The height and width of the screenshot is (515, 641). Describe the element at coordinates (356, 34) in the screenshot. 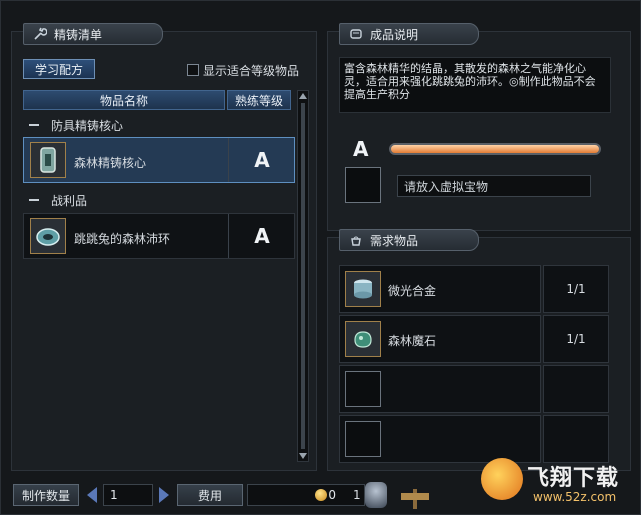

I see `scroll-icon` at that location.